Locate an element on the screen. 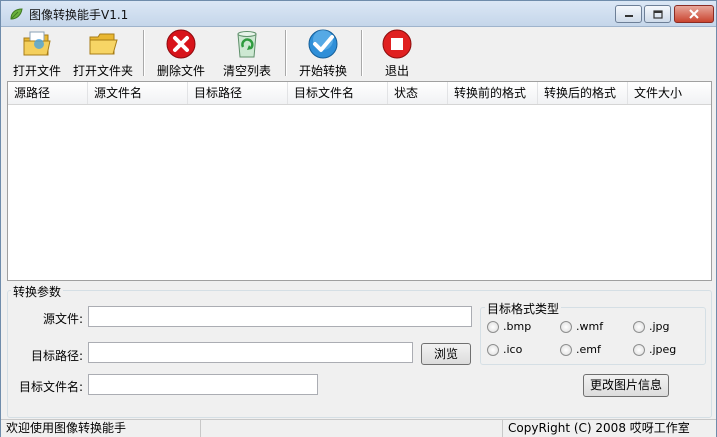  open-file-icon is located at coordinates (37, 43).